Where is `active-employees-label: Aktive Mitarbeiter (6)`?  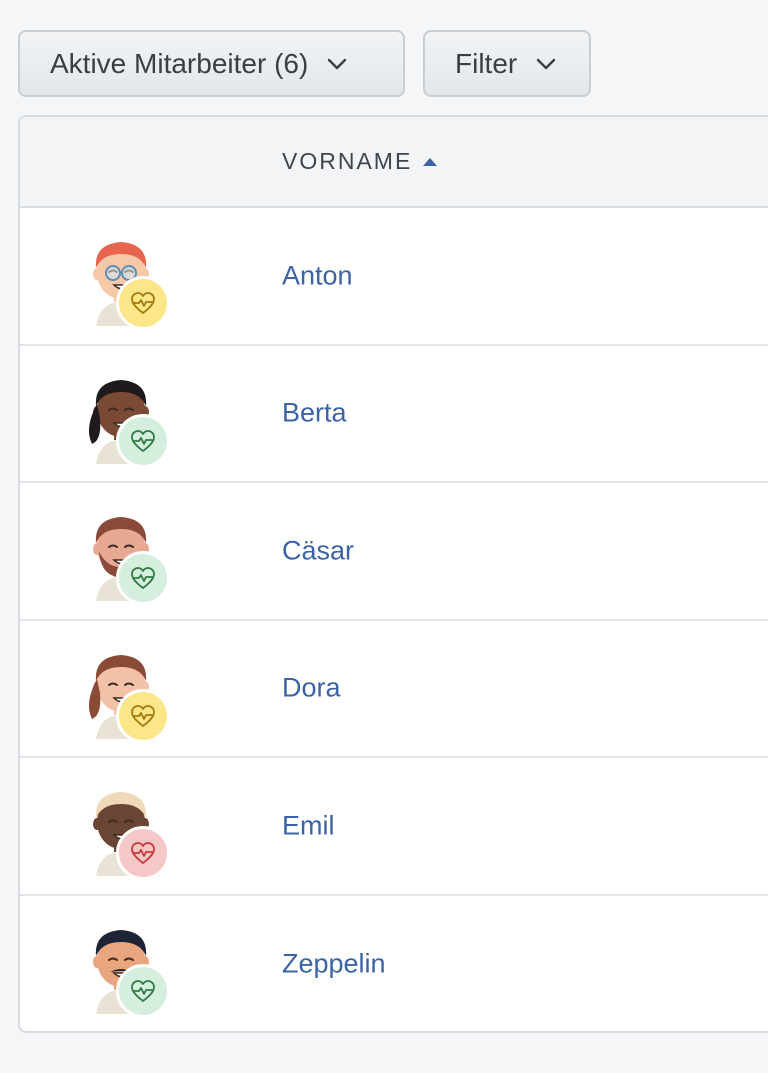
active-employees-label: Aktive Mitarbeiter (6) is located at coordinates (179, 63).